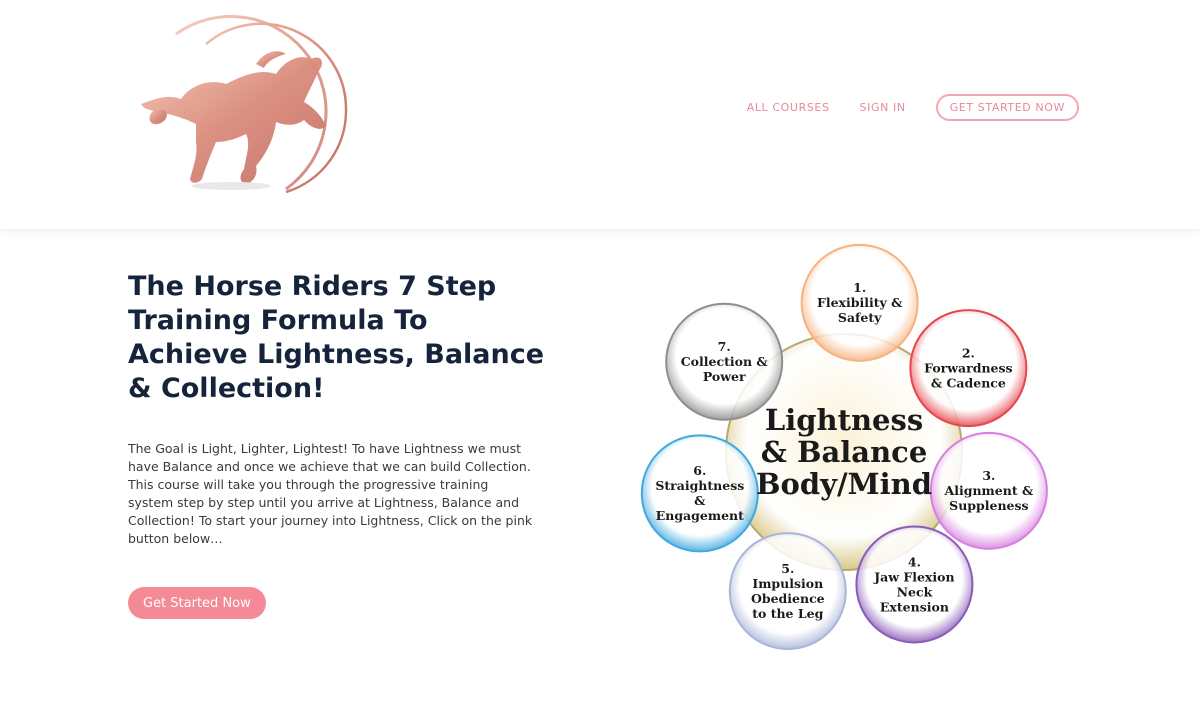 This screenshot has width=1200, height=713. I want to click on nav-all-courses: ALL COURSES, so click(788, 107).